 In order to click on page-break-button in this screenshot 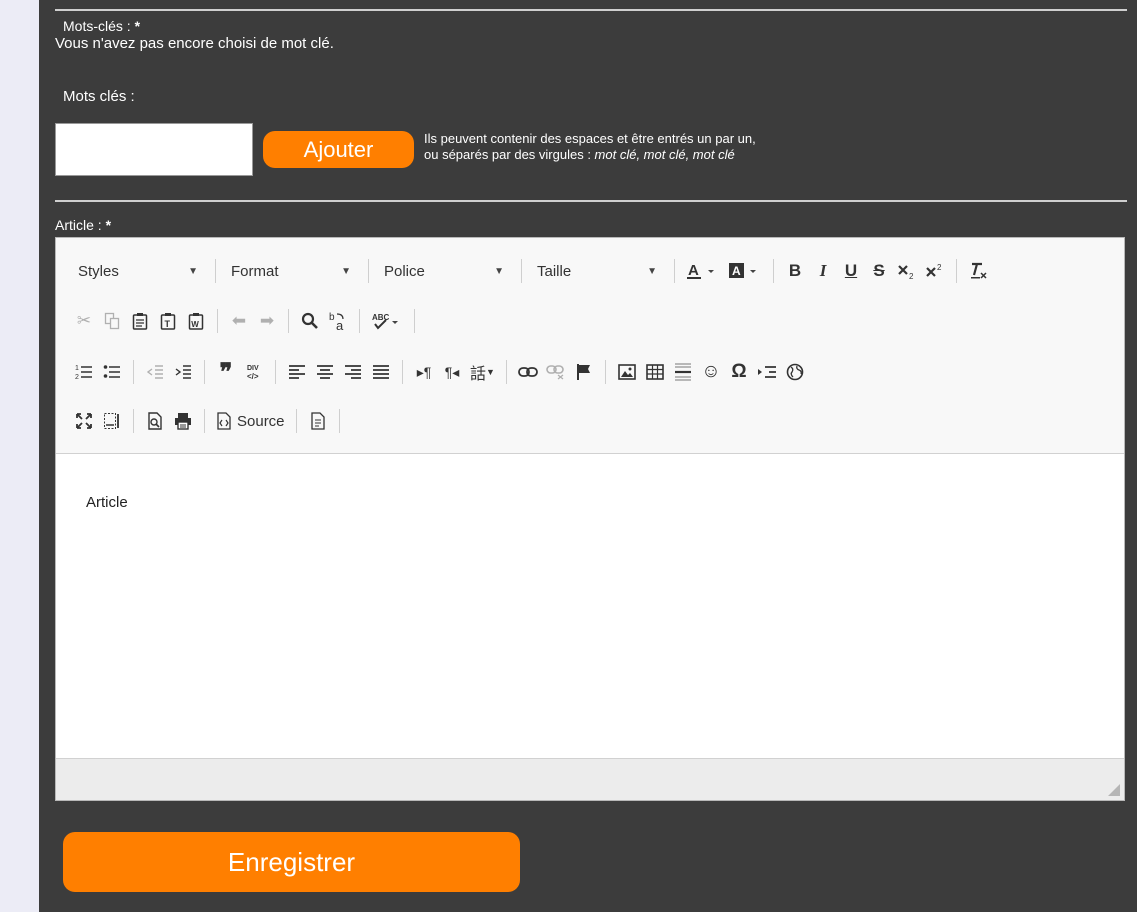, I will do `click(767, 372)`.